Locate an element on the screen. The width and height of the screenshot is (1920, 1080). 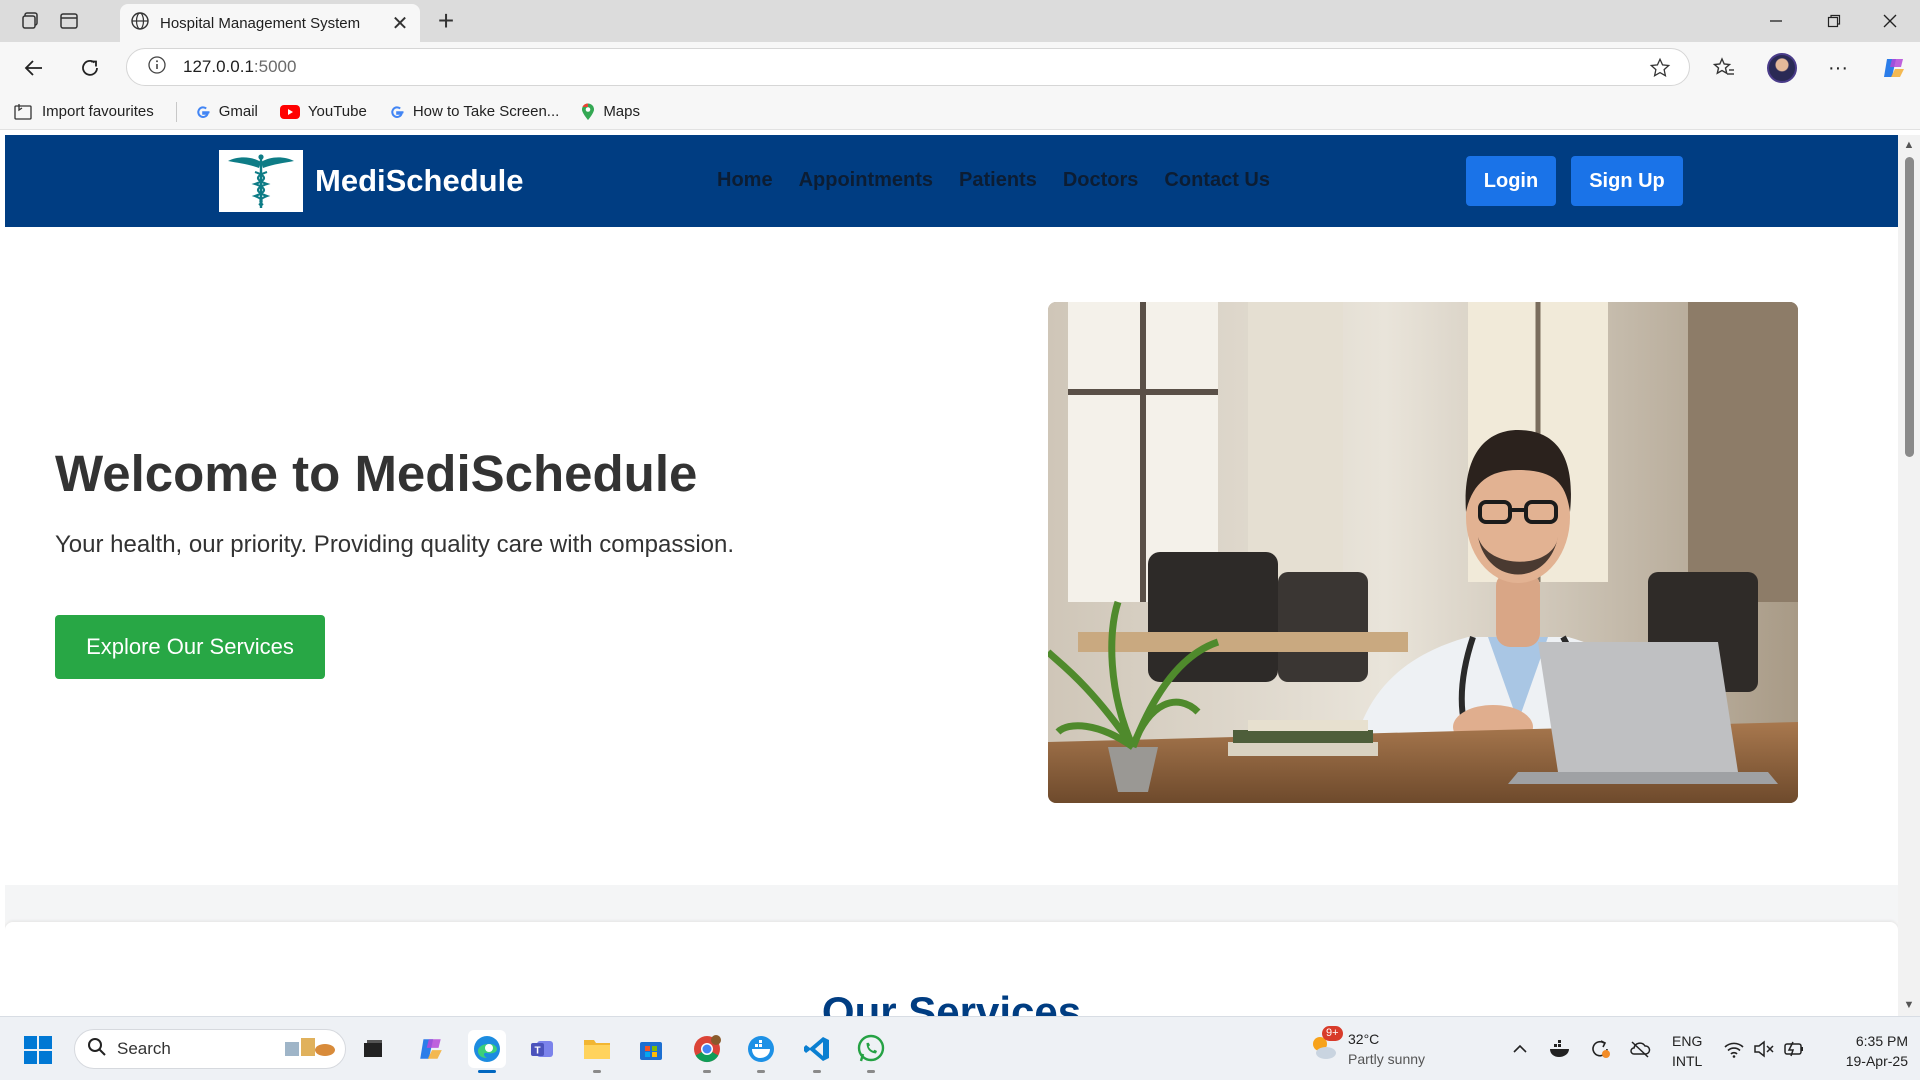
wifi-icon is located at coordinates (1734, 1049).